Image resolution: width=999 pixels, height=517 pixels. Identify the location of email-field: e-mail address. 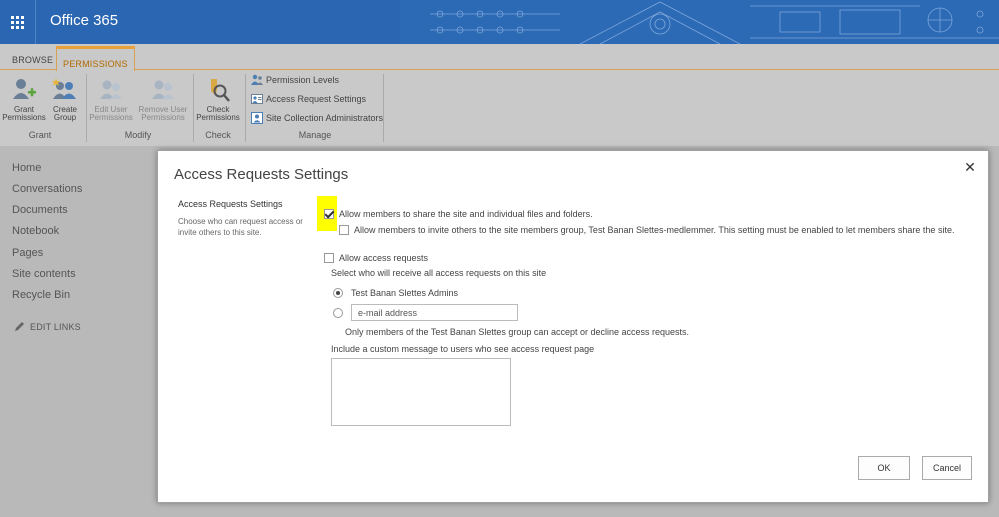
(434, 312).